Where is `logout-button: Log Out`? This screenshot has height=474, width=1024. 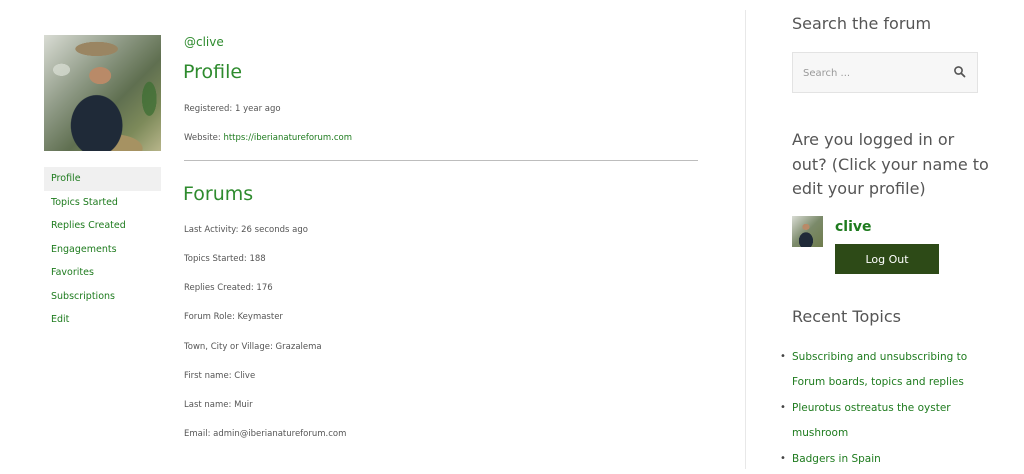
logout-button: Log Out is located at coordinates (887, 259).